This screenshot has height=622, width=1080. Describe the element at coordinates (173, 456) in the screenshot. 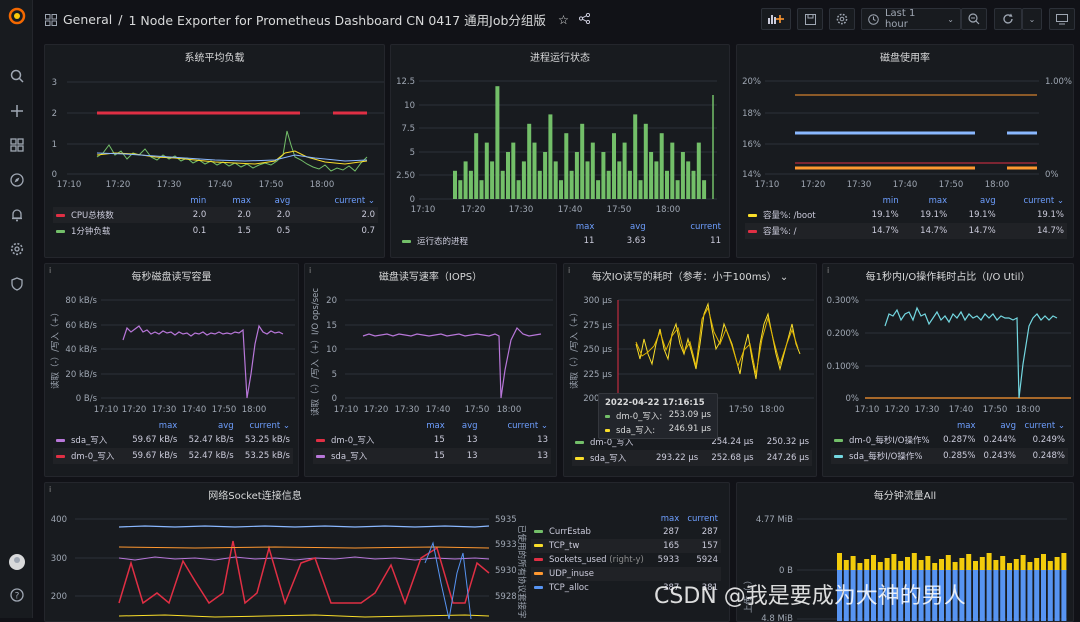

I see `legend-row: dm-0_写入 59.67 kB/s 52.47 kB/s 53.25 kB/s` at that location.